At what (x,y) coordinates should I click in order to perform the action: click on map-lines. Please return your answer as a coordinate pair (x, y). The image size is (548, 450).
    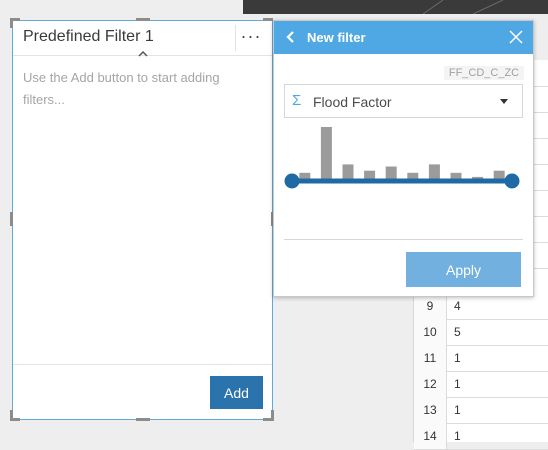
    Looking at the image, I should click on (463, 7).